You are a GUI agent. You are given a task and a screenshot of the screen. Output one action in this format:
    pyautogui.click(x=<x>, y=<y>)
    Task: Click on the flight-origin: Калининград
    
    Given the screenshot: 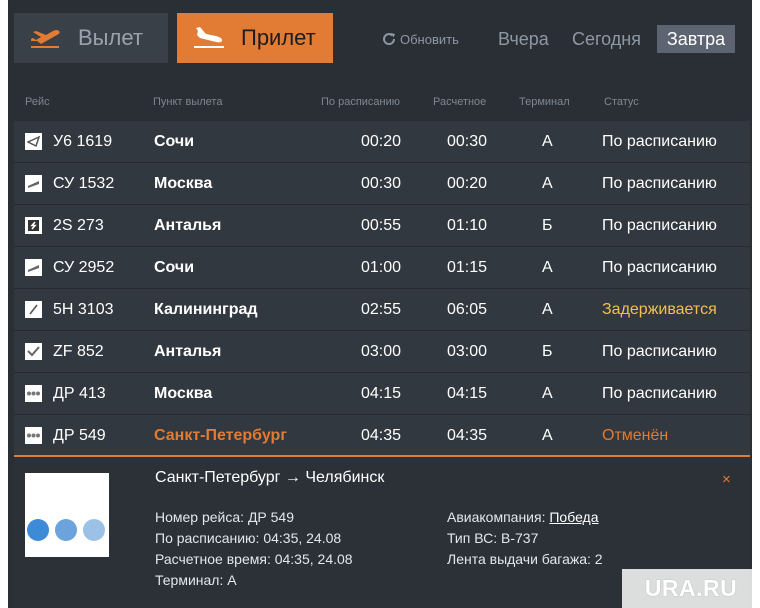 What is the action you would take?
    pyautogui.click(x=206, y=309)
    